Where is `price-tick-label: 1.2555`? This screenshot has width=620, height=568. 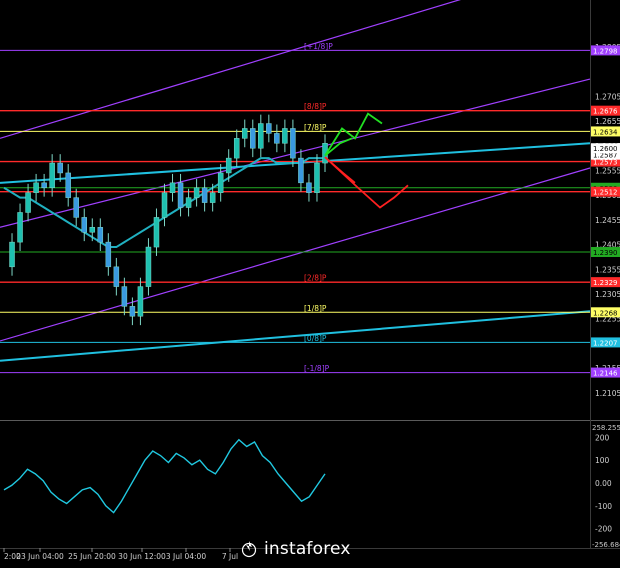 price-tick-label: 1.2555 is located at coordinates (607, 170).